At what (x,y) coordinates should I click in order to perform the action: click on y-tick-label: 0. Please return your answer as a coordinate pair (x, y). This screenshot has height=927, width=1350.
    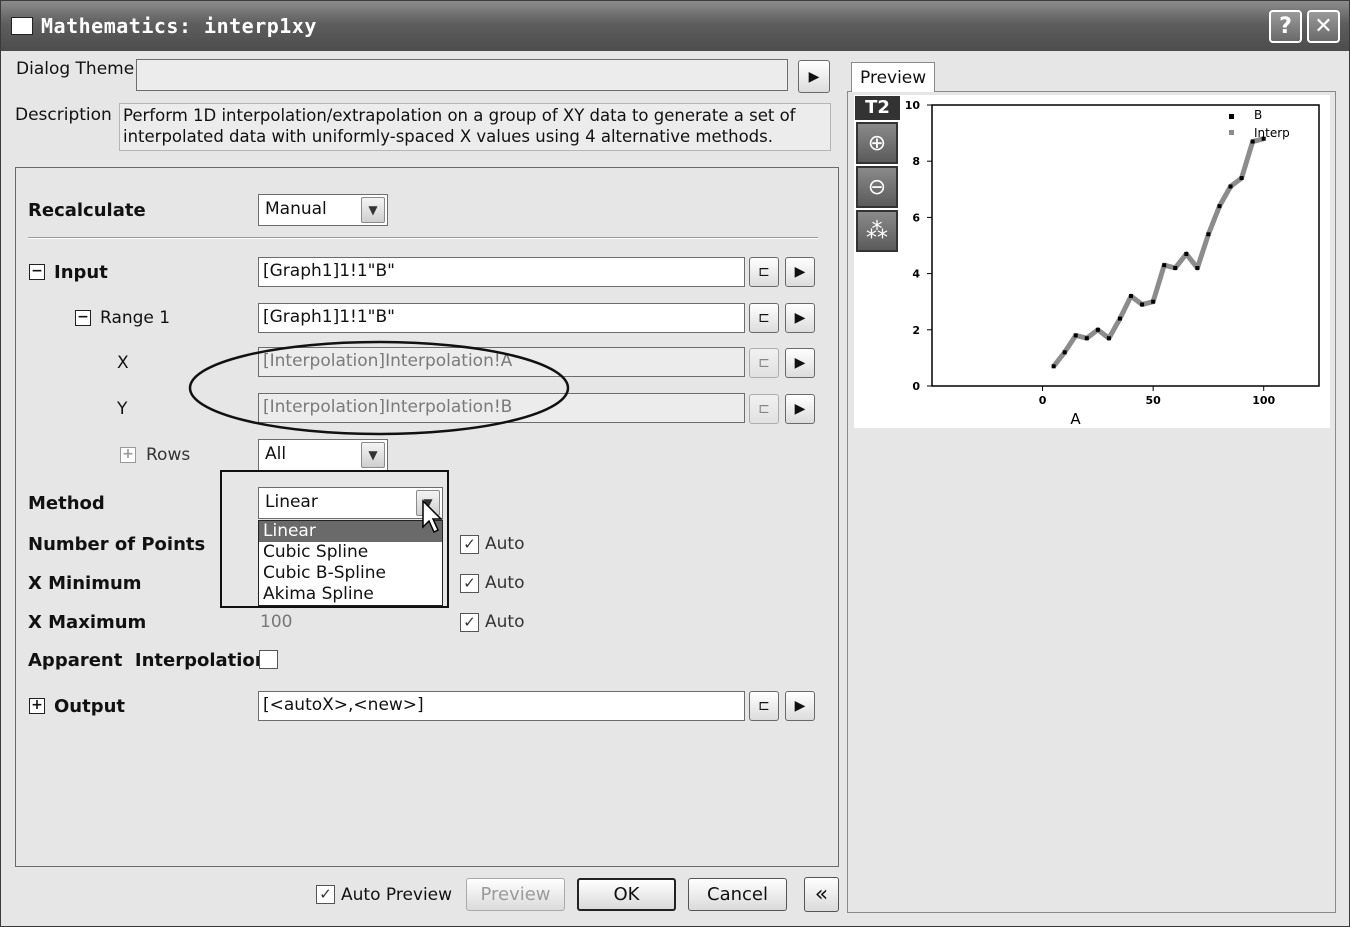
    Looking at the image, I should click on (916, 386).